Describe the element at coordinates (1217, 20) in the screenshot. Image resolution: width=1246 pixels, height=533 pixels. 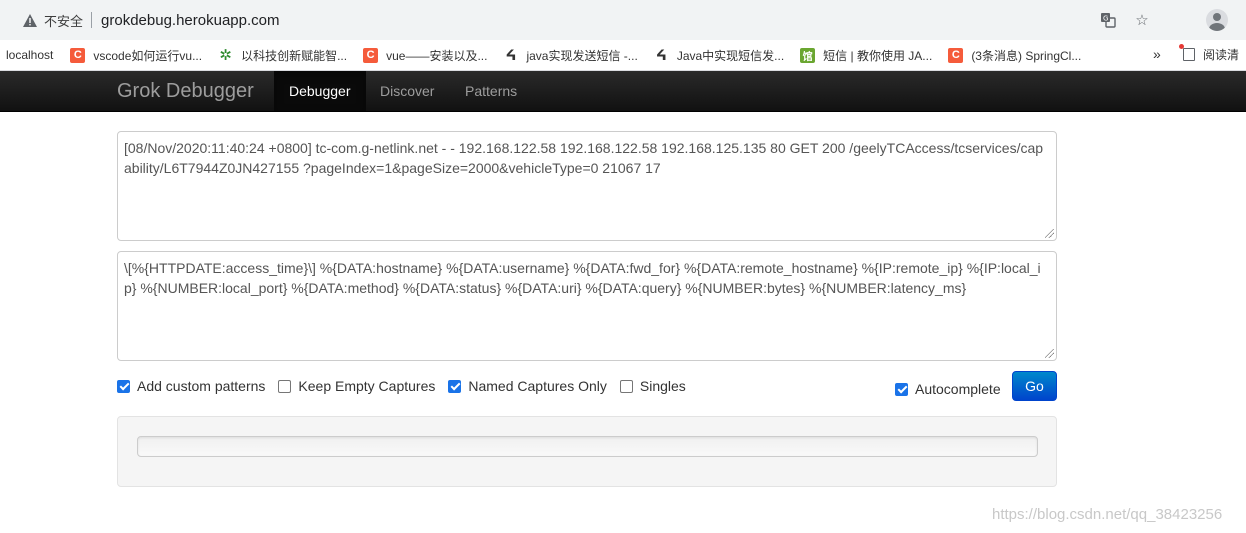
I see `profile-avatar-icon` at that location.